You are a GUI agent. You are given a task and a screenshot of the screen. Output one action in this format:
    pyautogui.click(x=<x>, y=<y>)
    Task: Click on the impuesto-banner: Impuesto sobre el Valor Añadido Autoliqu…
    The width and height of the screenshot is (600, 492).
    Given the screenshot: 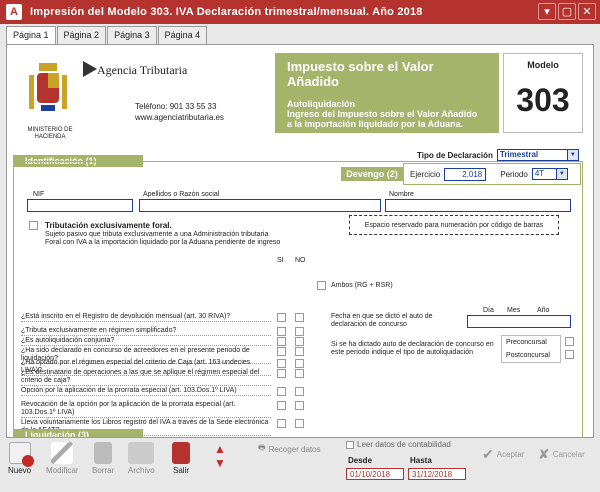 What is the action you would take?
    pyautogui.click(x=387, y=93)
    